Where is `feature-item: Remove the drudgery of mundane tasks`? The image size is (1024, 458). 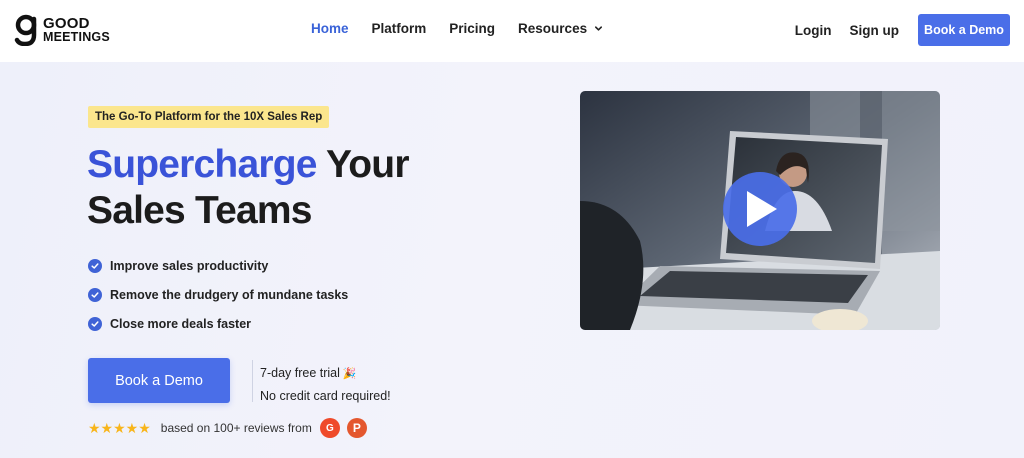 feature-item: Remove the drudgery of mundane tasks is located at coordinates (218, 294).